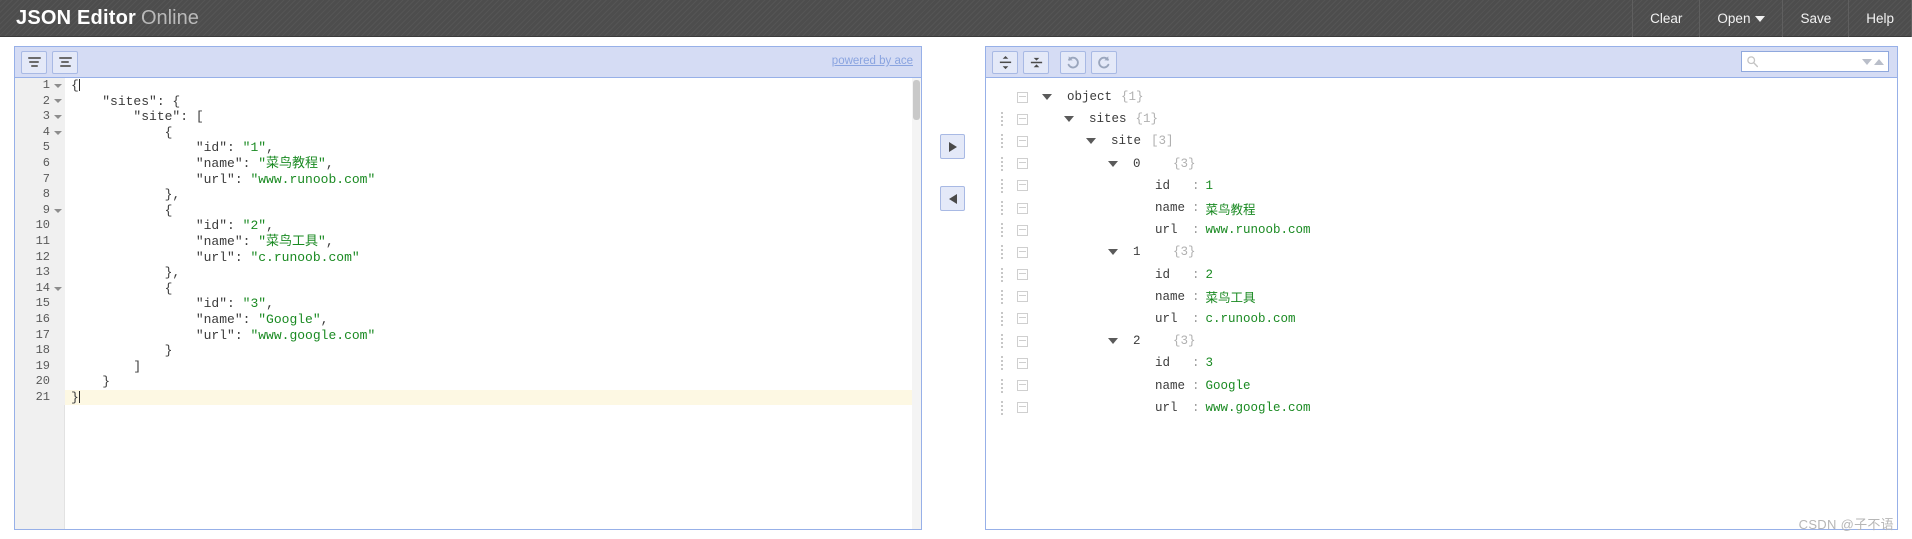  I want to click on tree-key: 0, so click(1141, 164).